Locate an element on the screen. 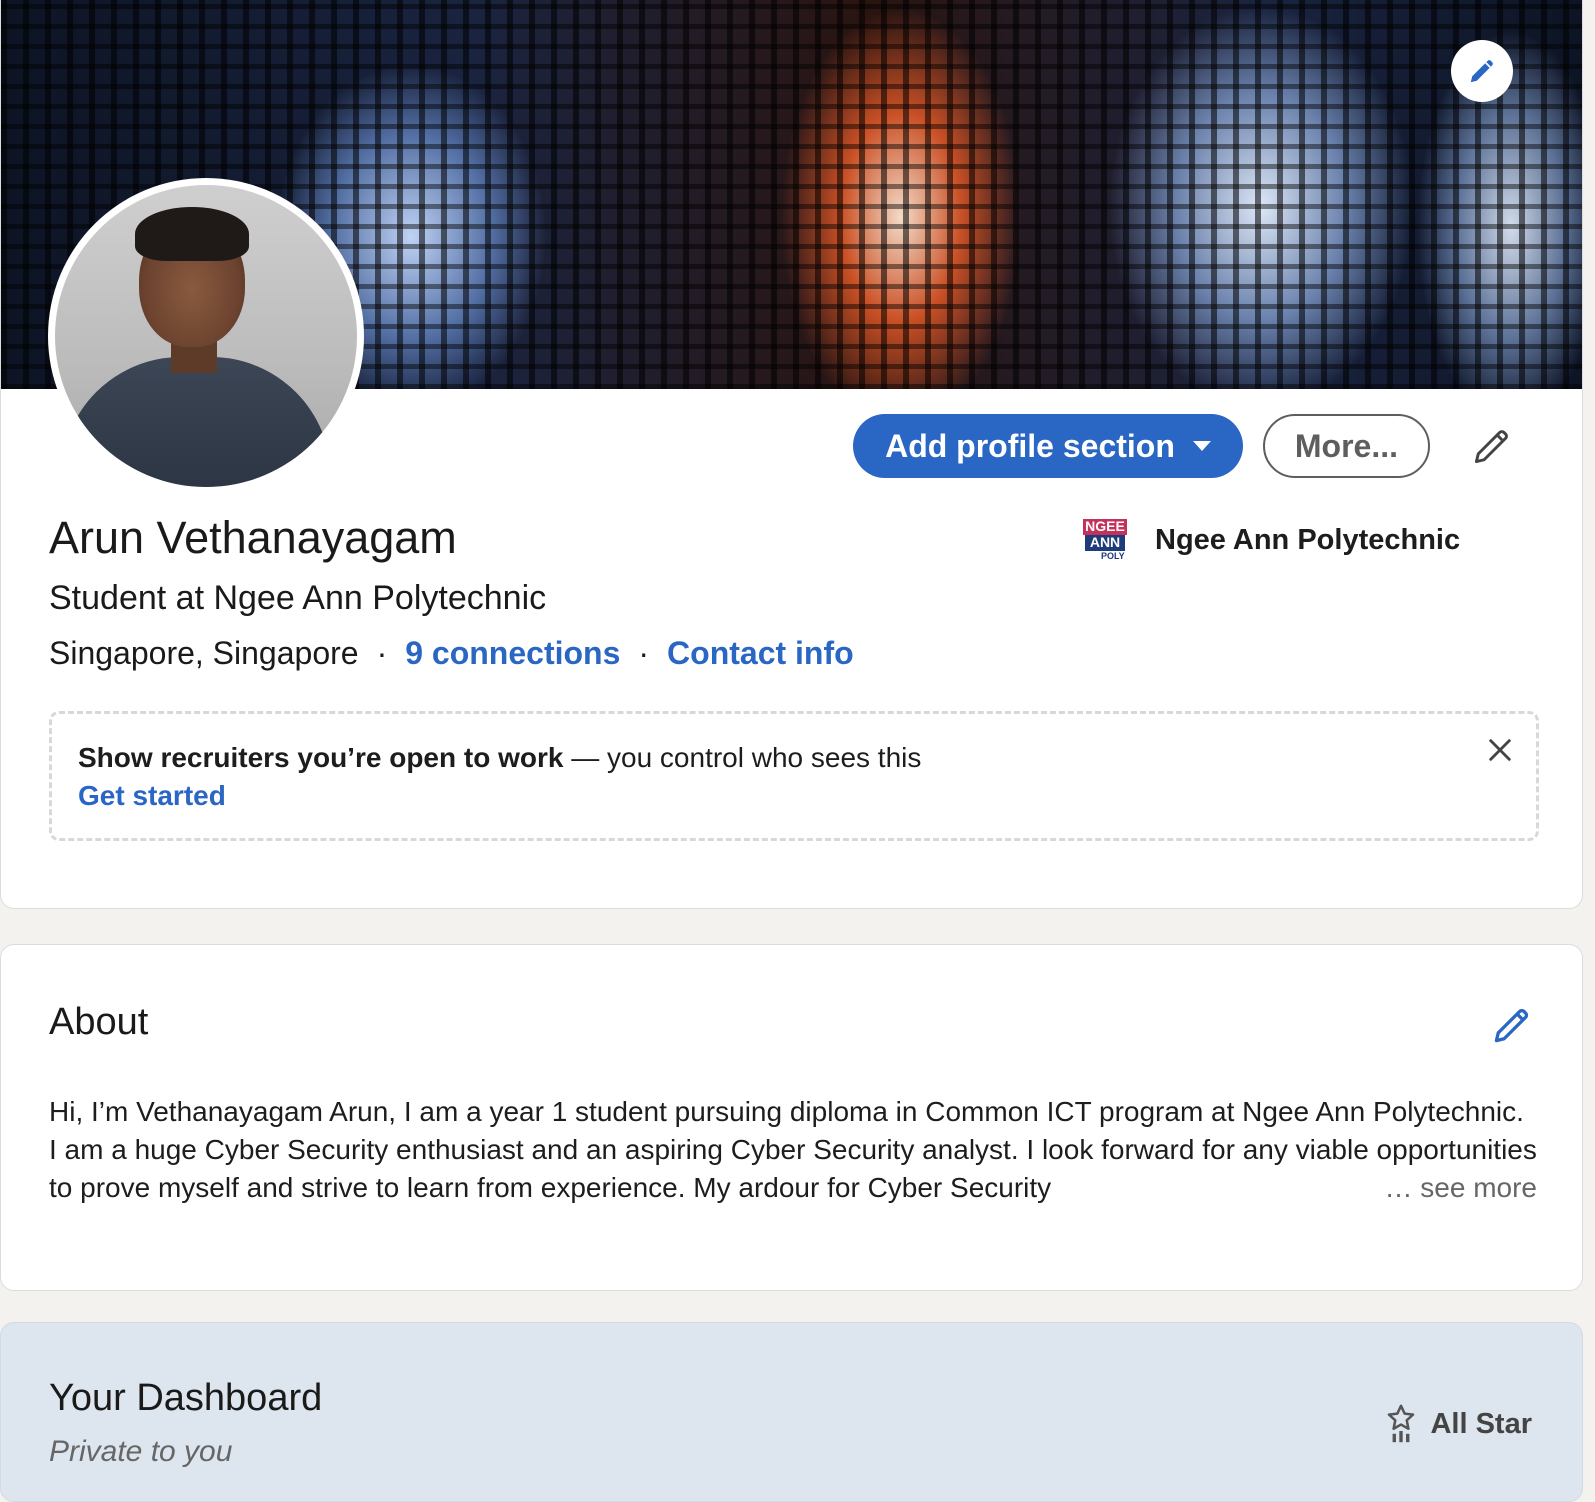  dismiss-button is located at coordinates (1500, 750).